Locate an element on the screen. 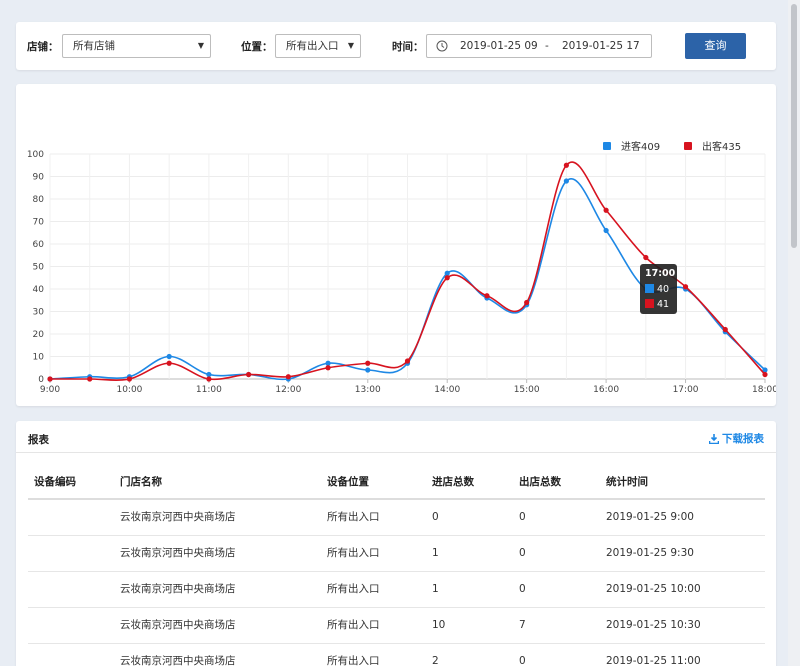 Image resolution: width=800 pixels, height=666 pixels. report-title: 报表 is located at coordinates (38, 440).